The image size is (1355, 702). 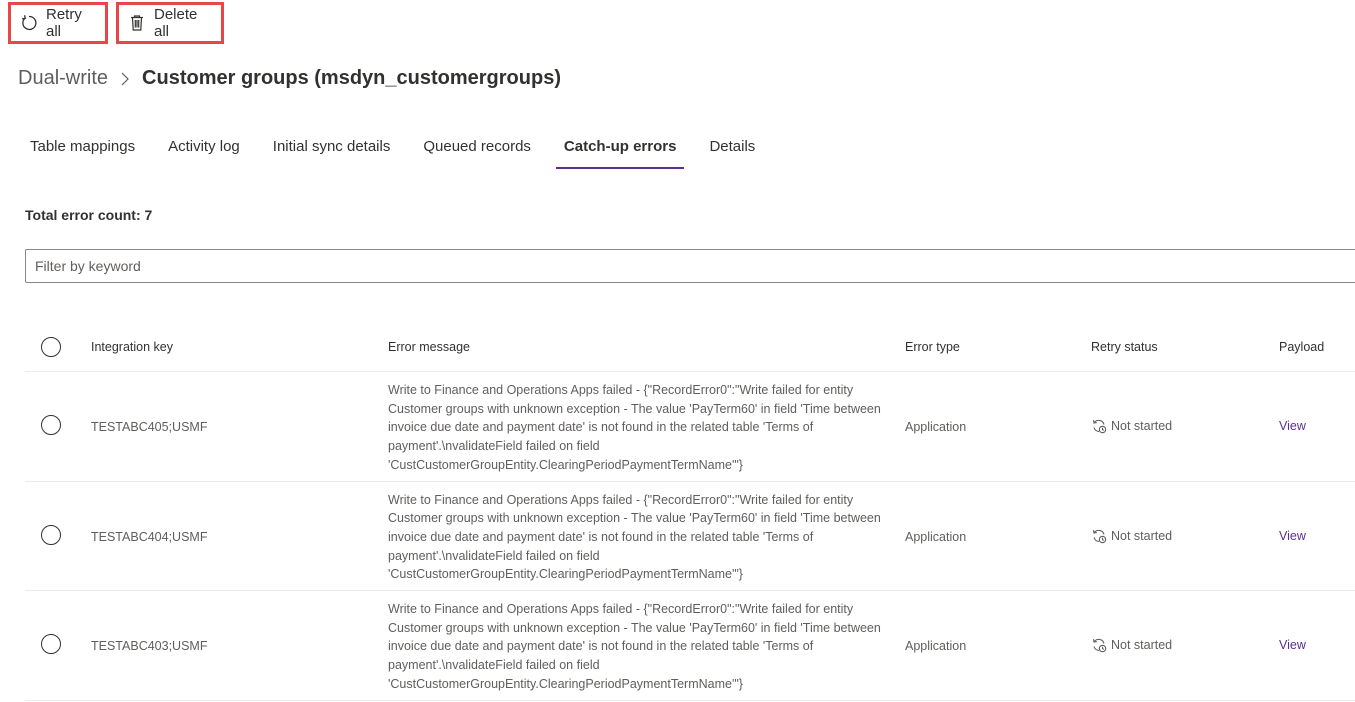 I want to click on tab-table-mappings: Table mappings, so click(x=82, y=150).